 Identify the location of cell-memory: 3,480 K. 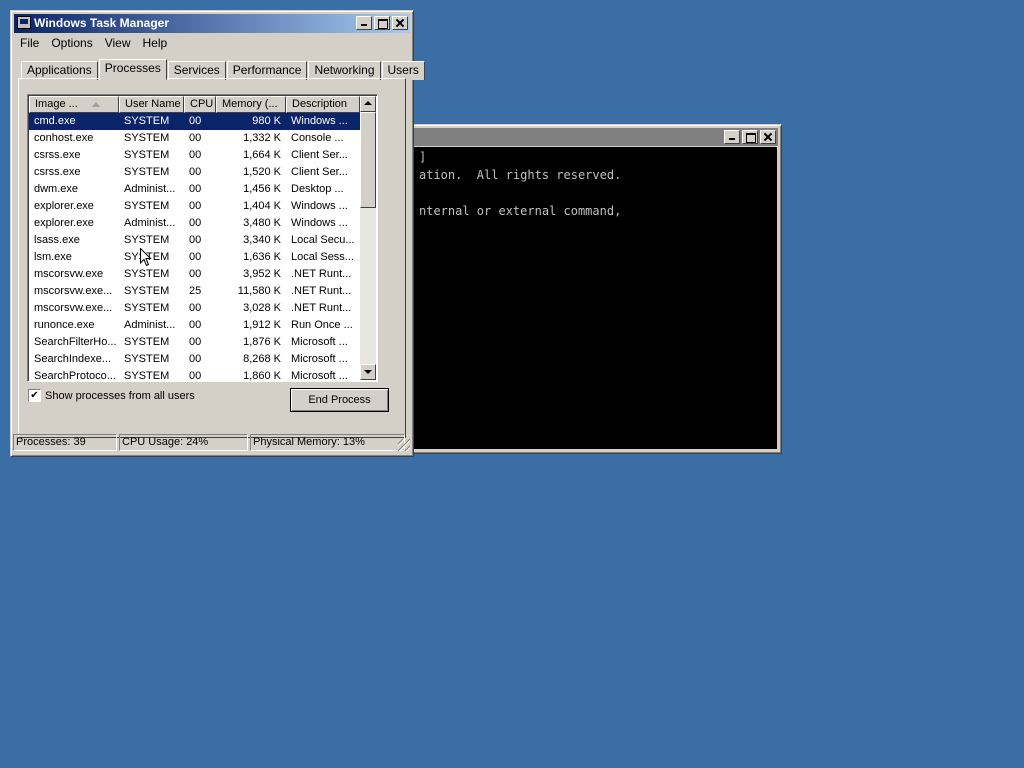
(262, 223).